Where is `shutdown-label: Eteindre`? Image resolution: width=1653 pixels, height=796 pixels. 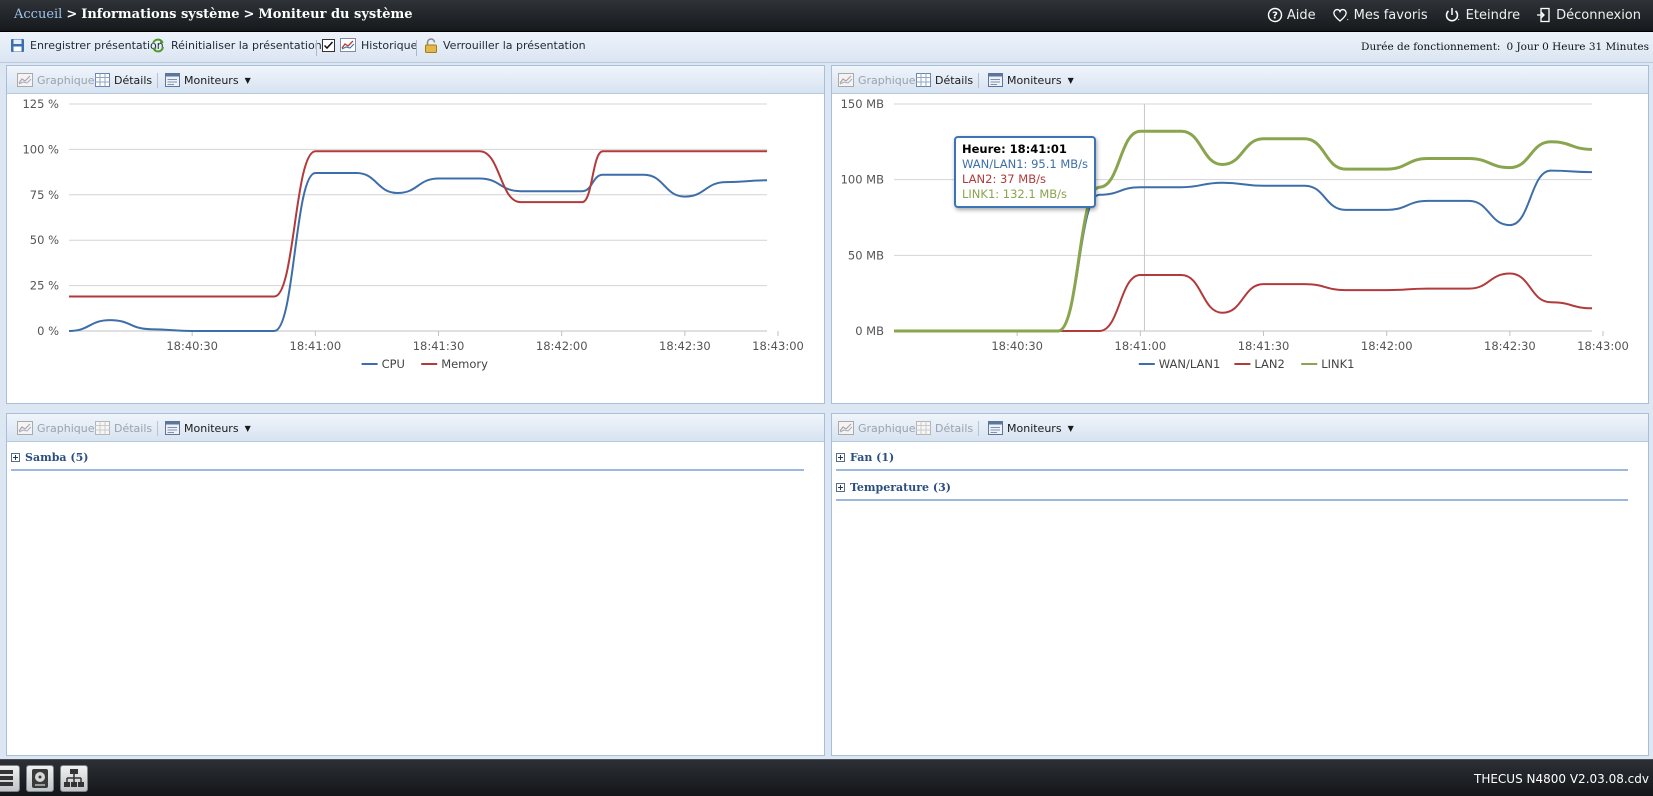
shutdown-label: Eteindre is located at coordinates (1493, 15).